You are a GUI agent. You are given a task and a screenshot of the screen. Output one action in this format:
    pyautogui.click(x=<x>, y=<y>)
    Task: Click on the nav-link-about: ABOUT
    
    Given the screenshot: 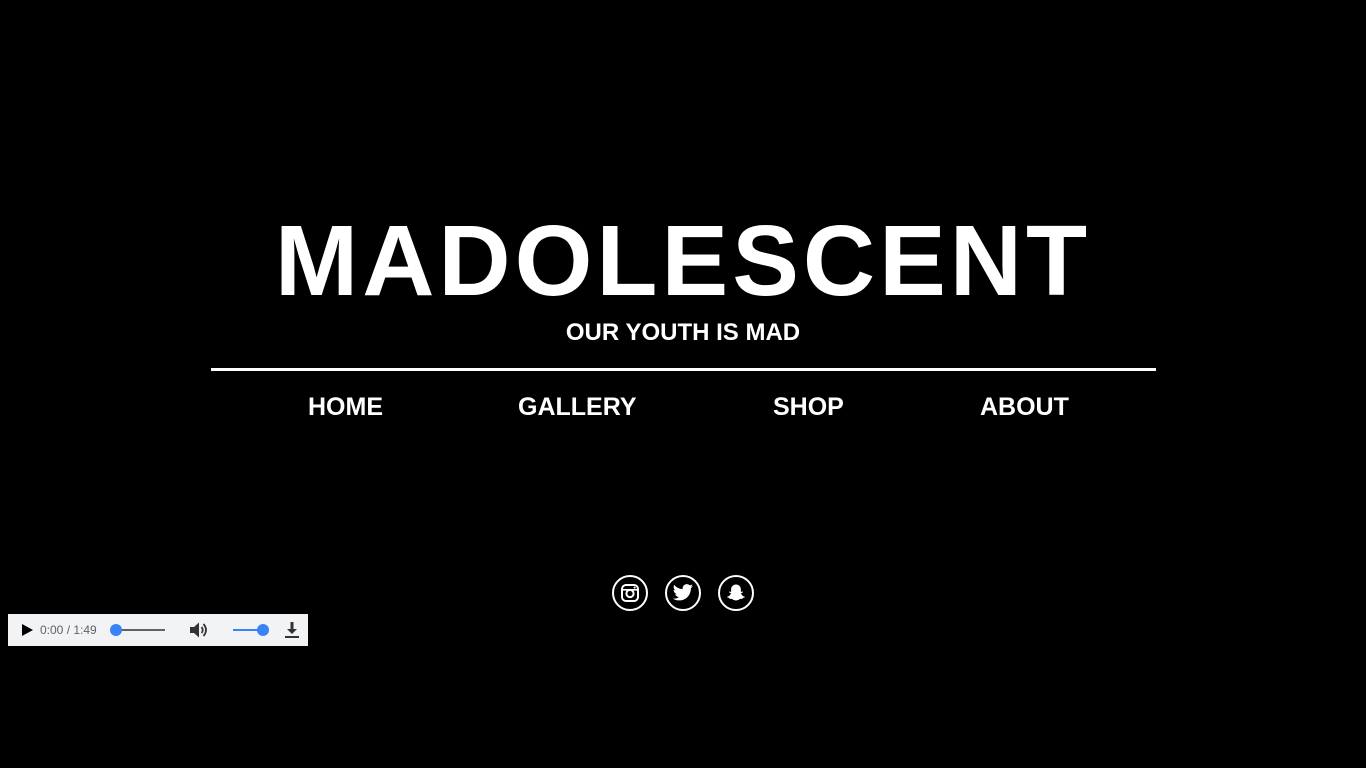 What is the action you would take?
    pyautogui.click(x=1024, y=407)
    